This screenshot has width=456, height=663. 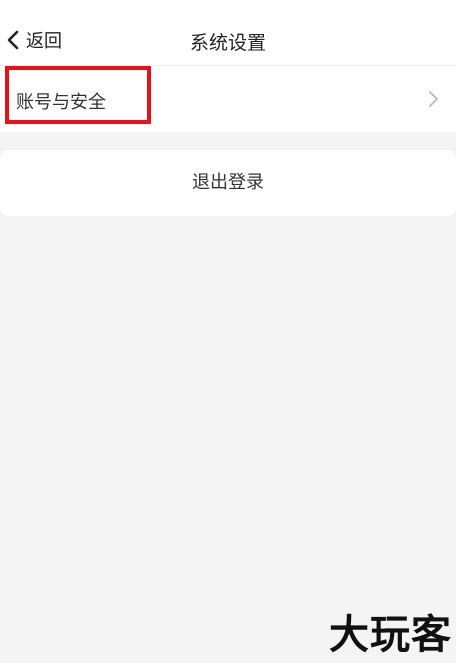 What do you see at coordinates (61, 102) in the screenshot?
I see `settings-item-label: 账号与安全` at bounding box center [61, 102].